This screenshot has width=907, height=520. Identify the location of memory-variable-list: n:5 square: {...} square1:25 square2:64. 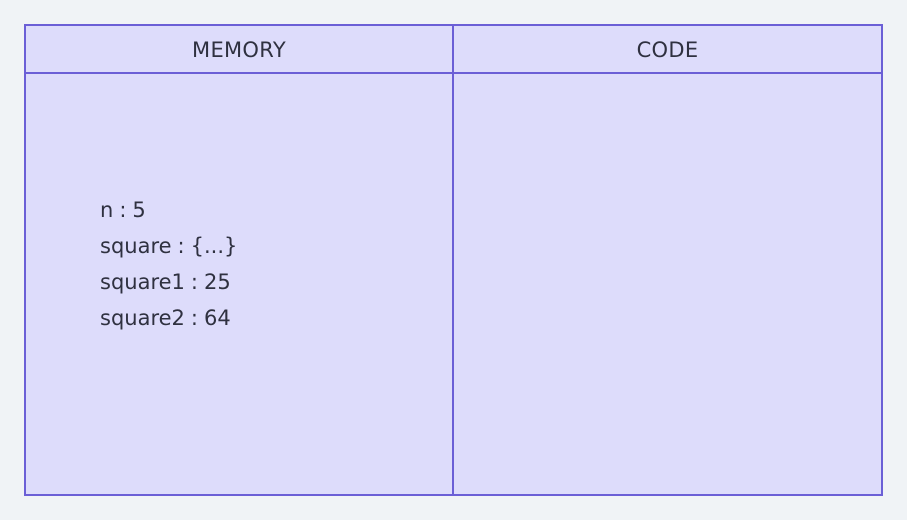
(168, 264).